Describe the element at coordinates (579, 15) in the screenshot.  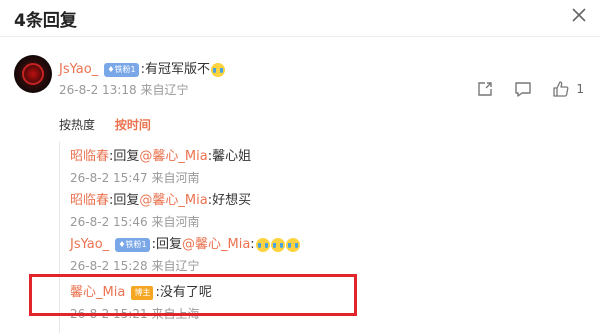
I see `close-icon` at that location.